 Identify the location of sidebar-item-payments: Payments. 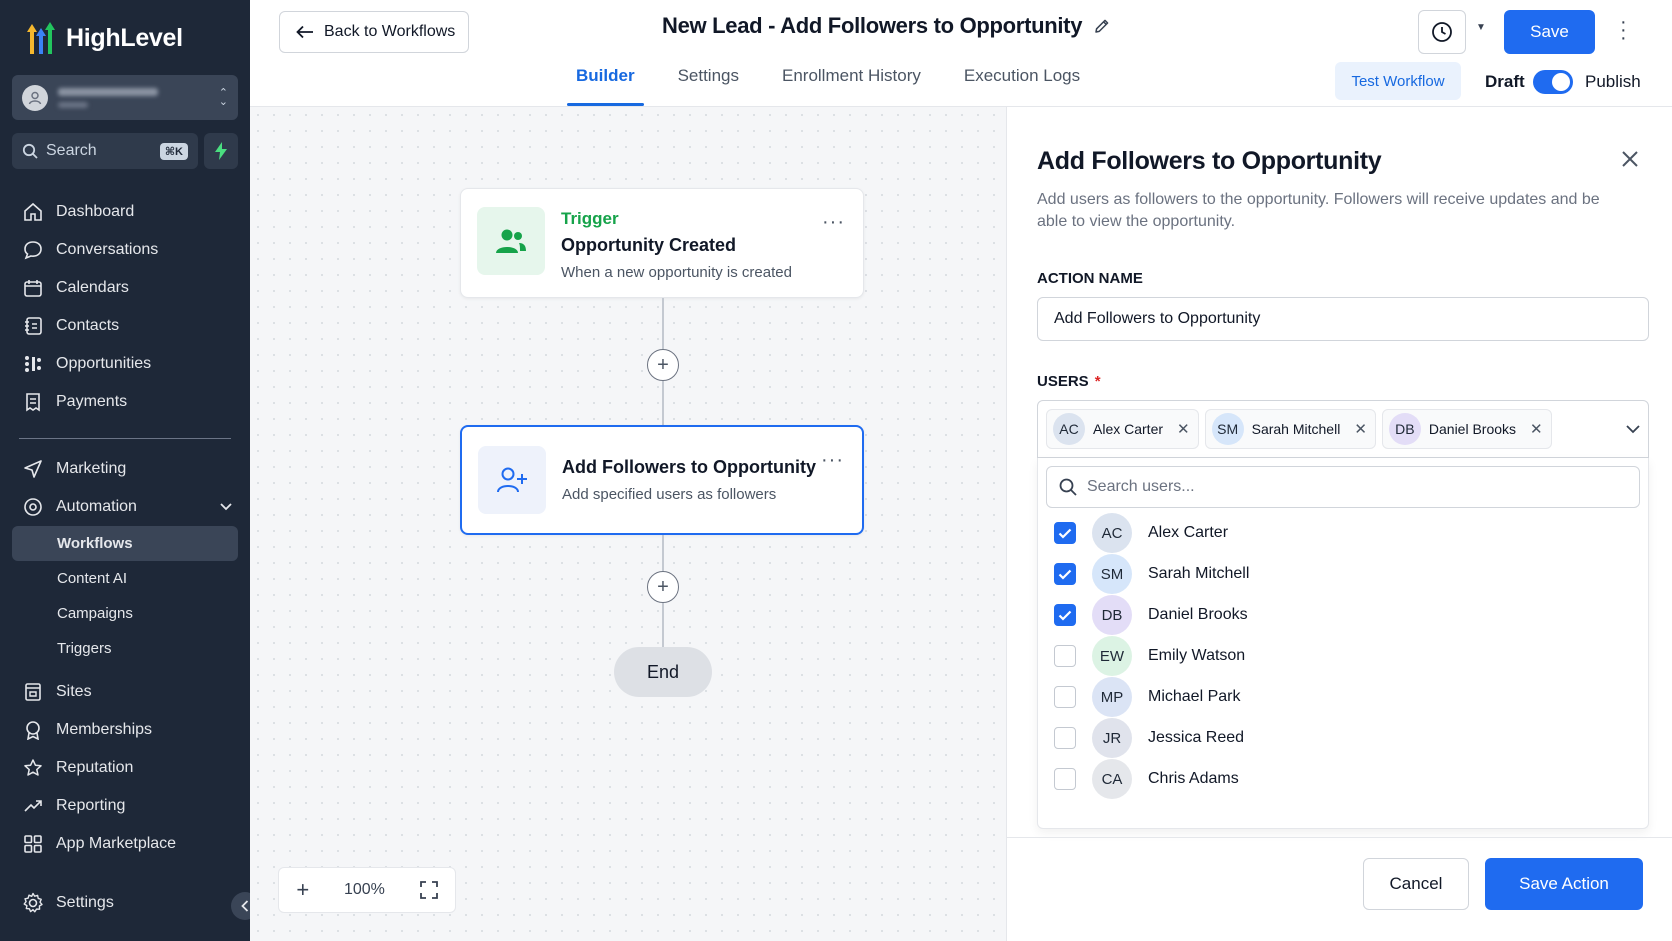
(125, 402).